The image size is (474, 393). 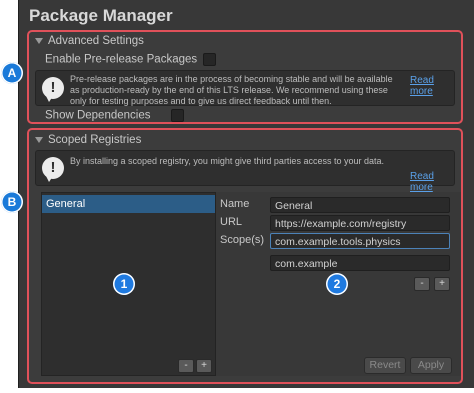 I want to click on scoped-registries-header: Scoped Registries, so click(x=95, y=140).